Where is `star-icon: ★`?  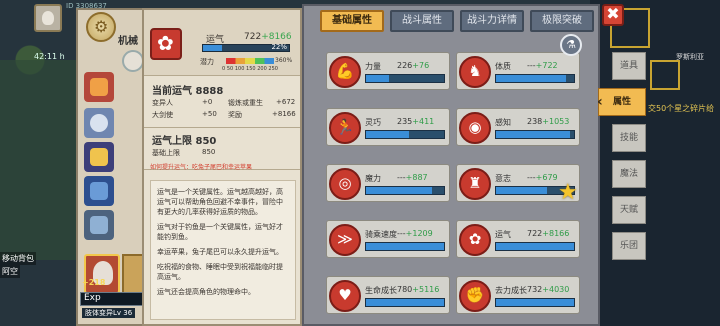
star-icon: ★ is located at coordinates (570, 194).